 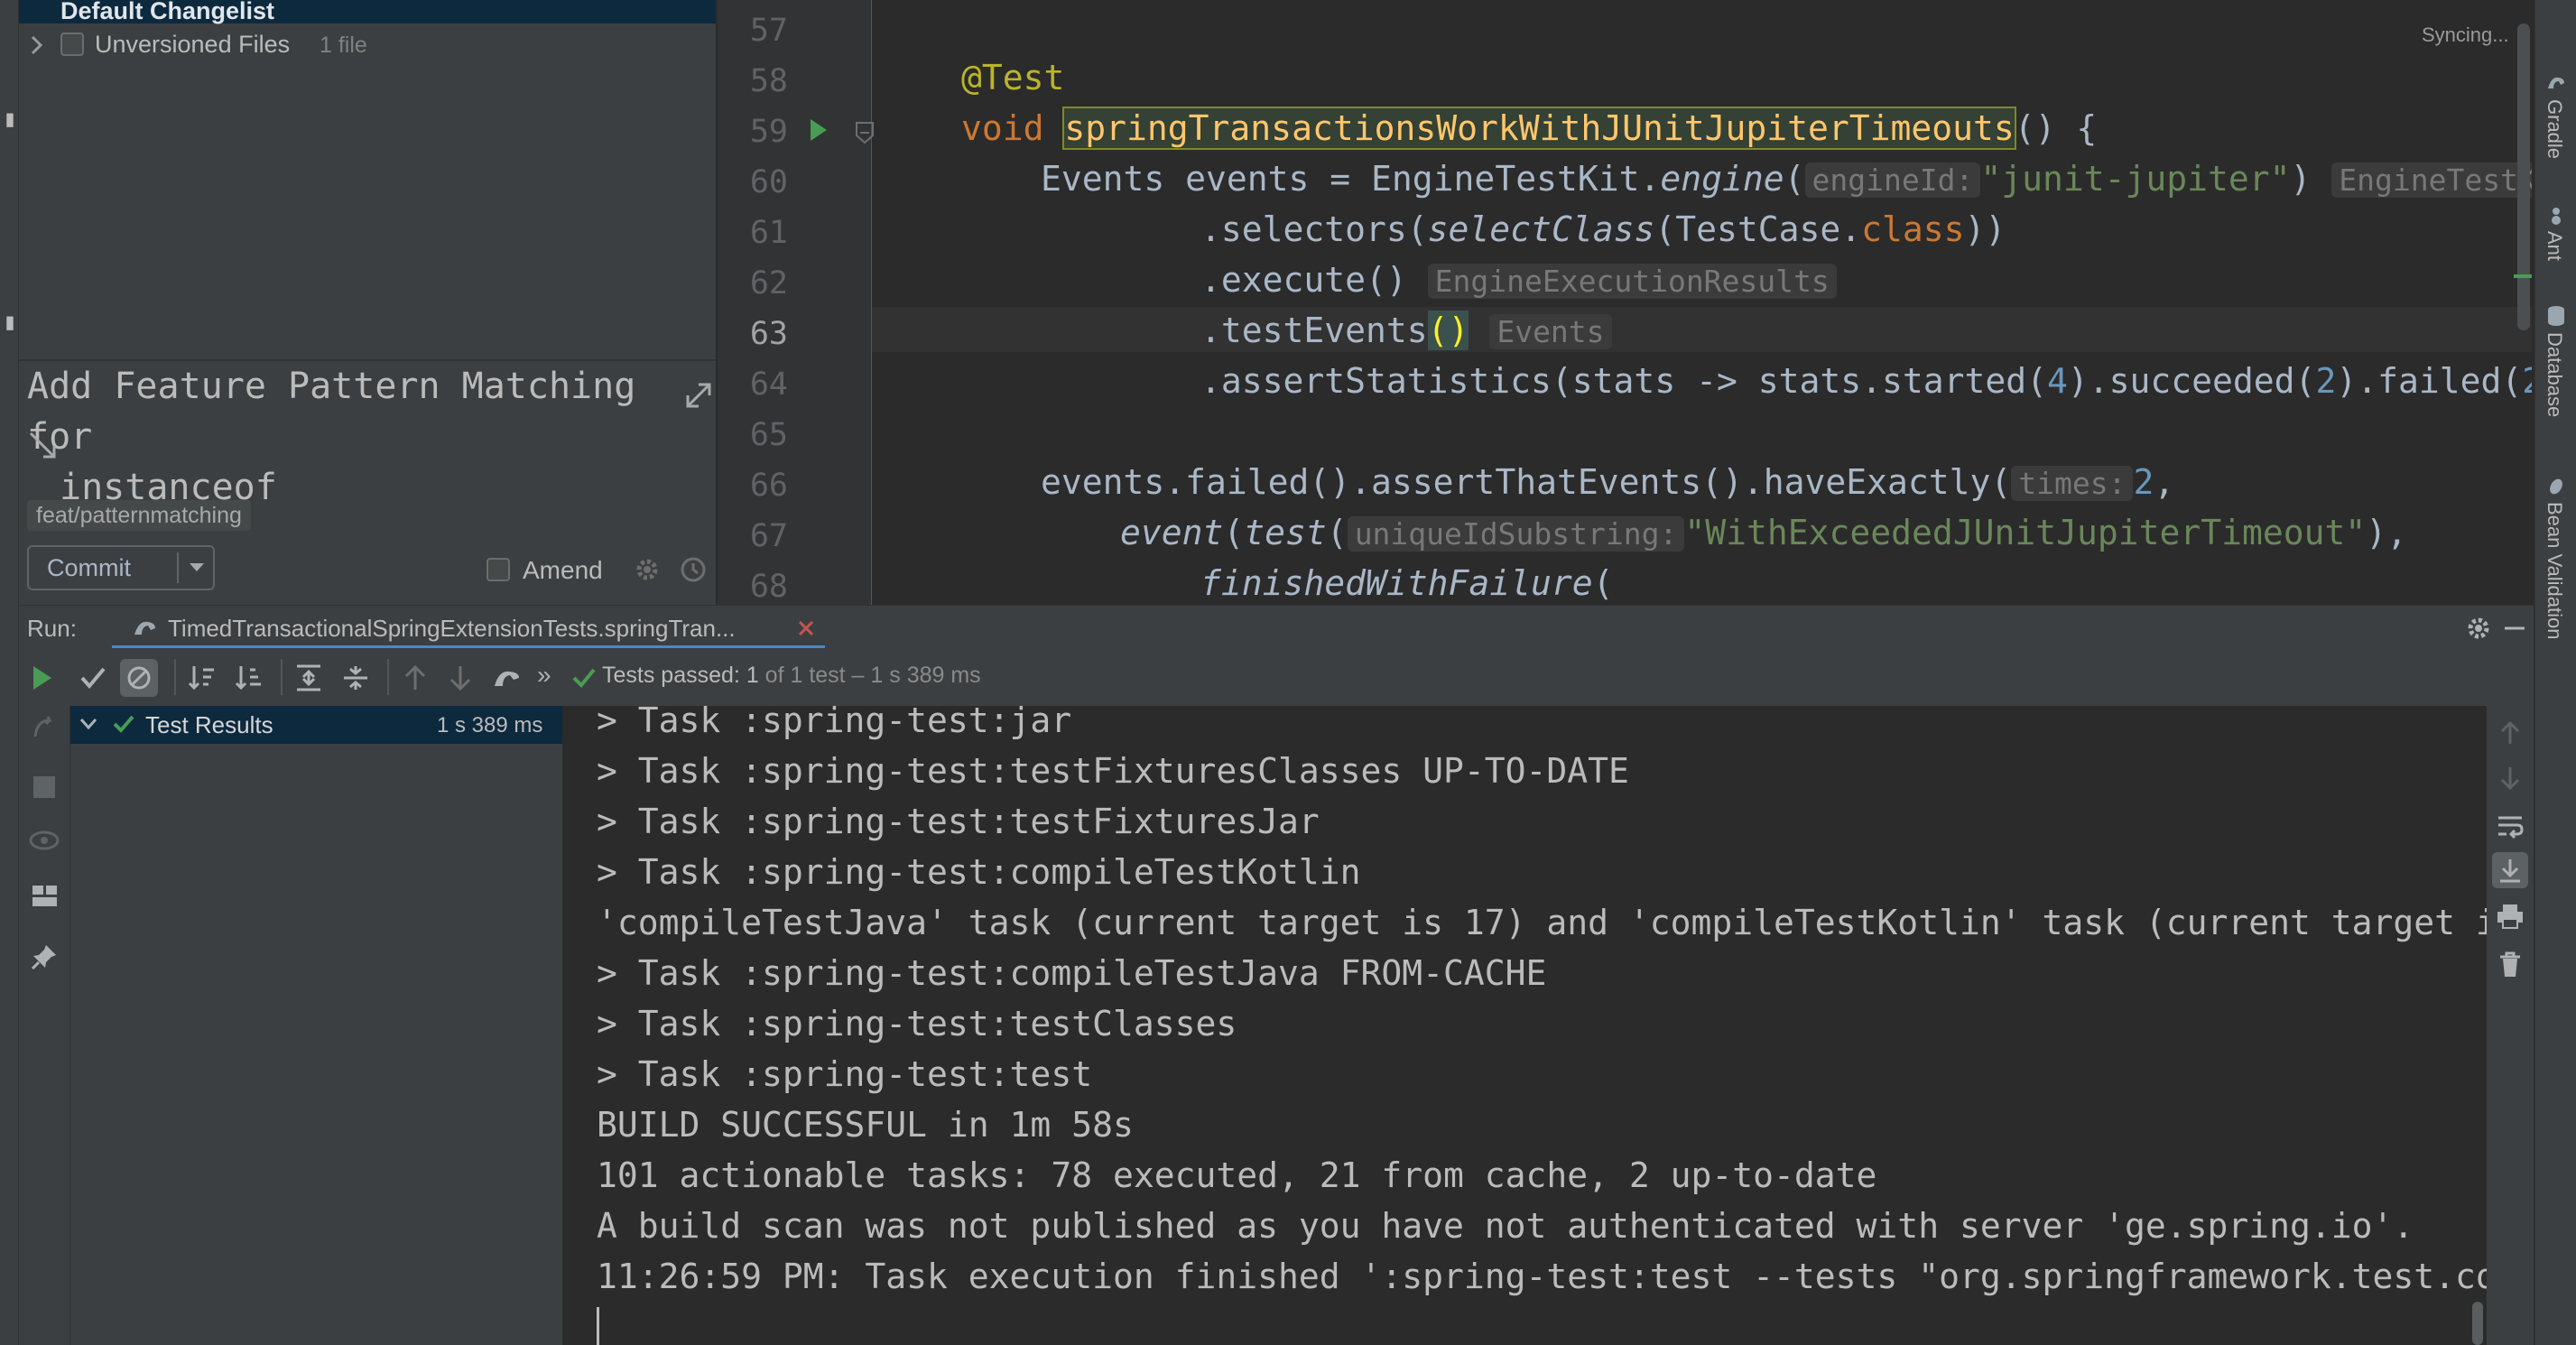 What do you see at coordinates (584, 678) in the screenshot?
I see `check-icon` at bounding box center [584, 678].